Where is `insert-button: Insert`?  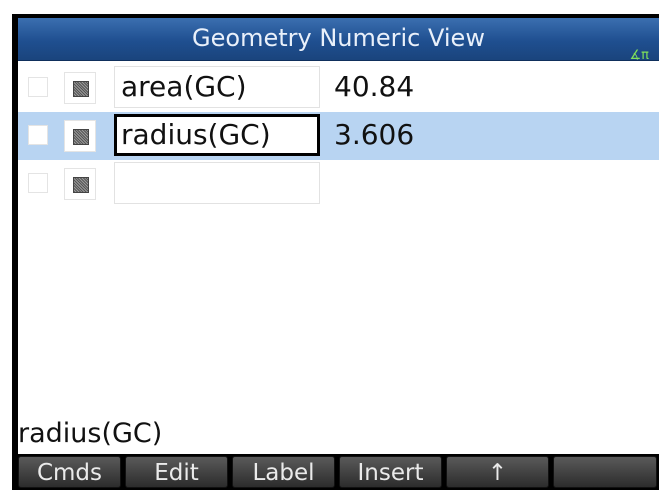
insert-button: Insert is located at coordinates (390, 472).